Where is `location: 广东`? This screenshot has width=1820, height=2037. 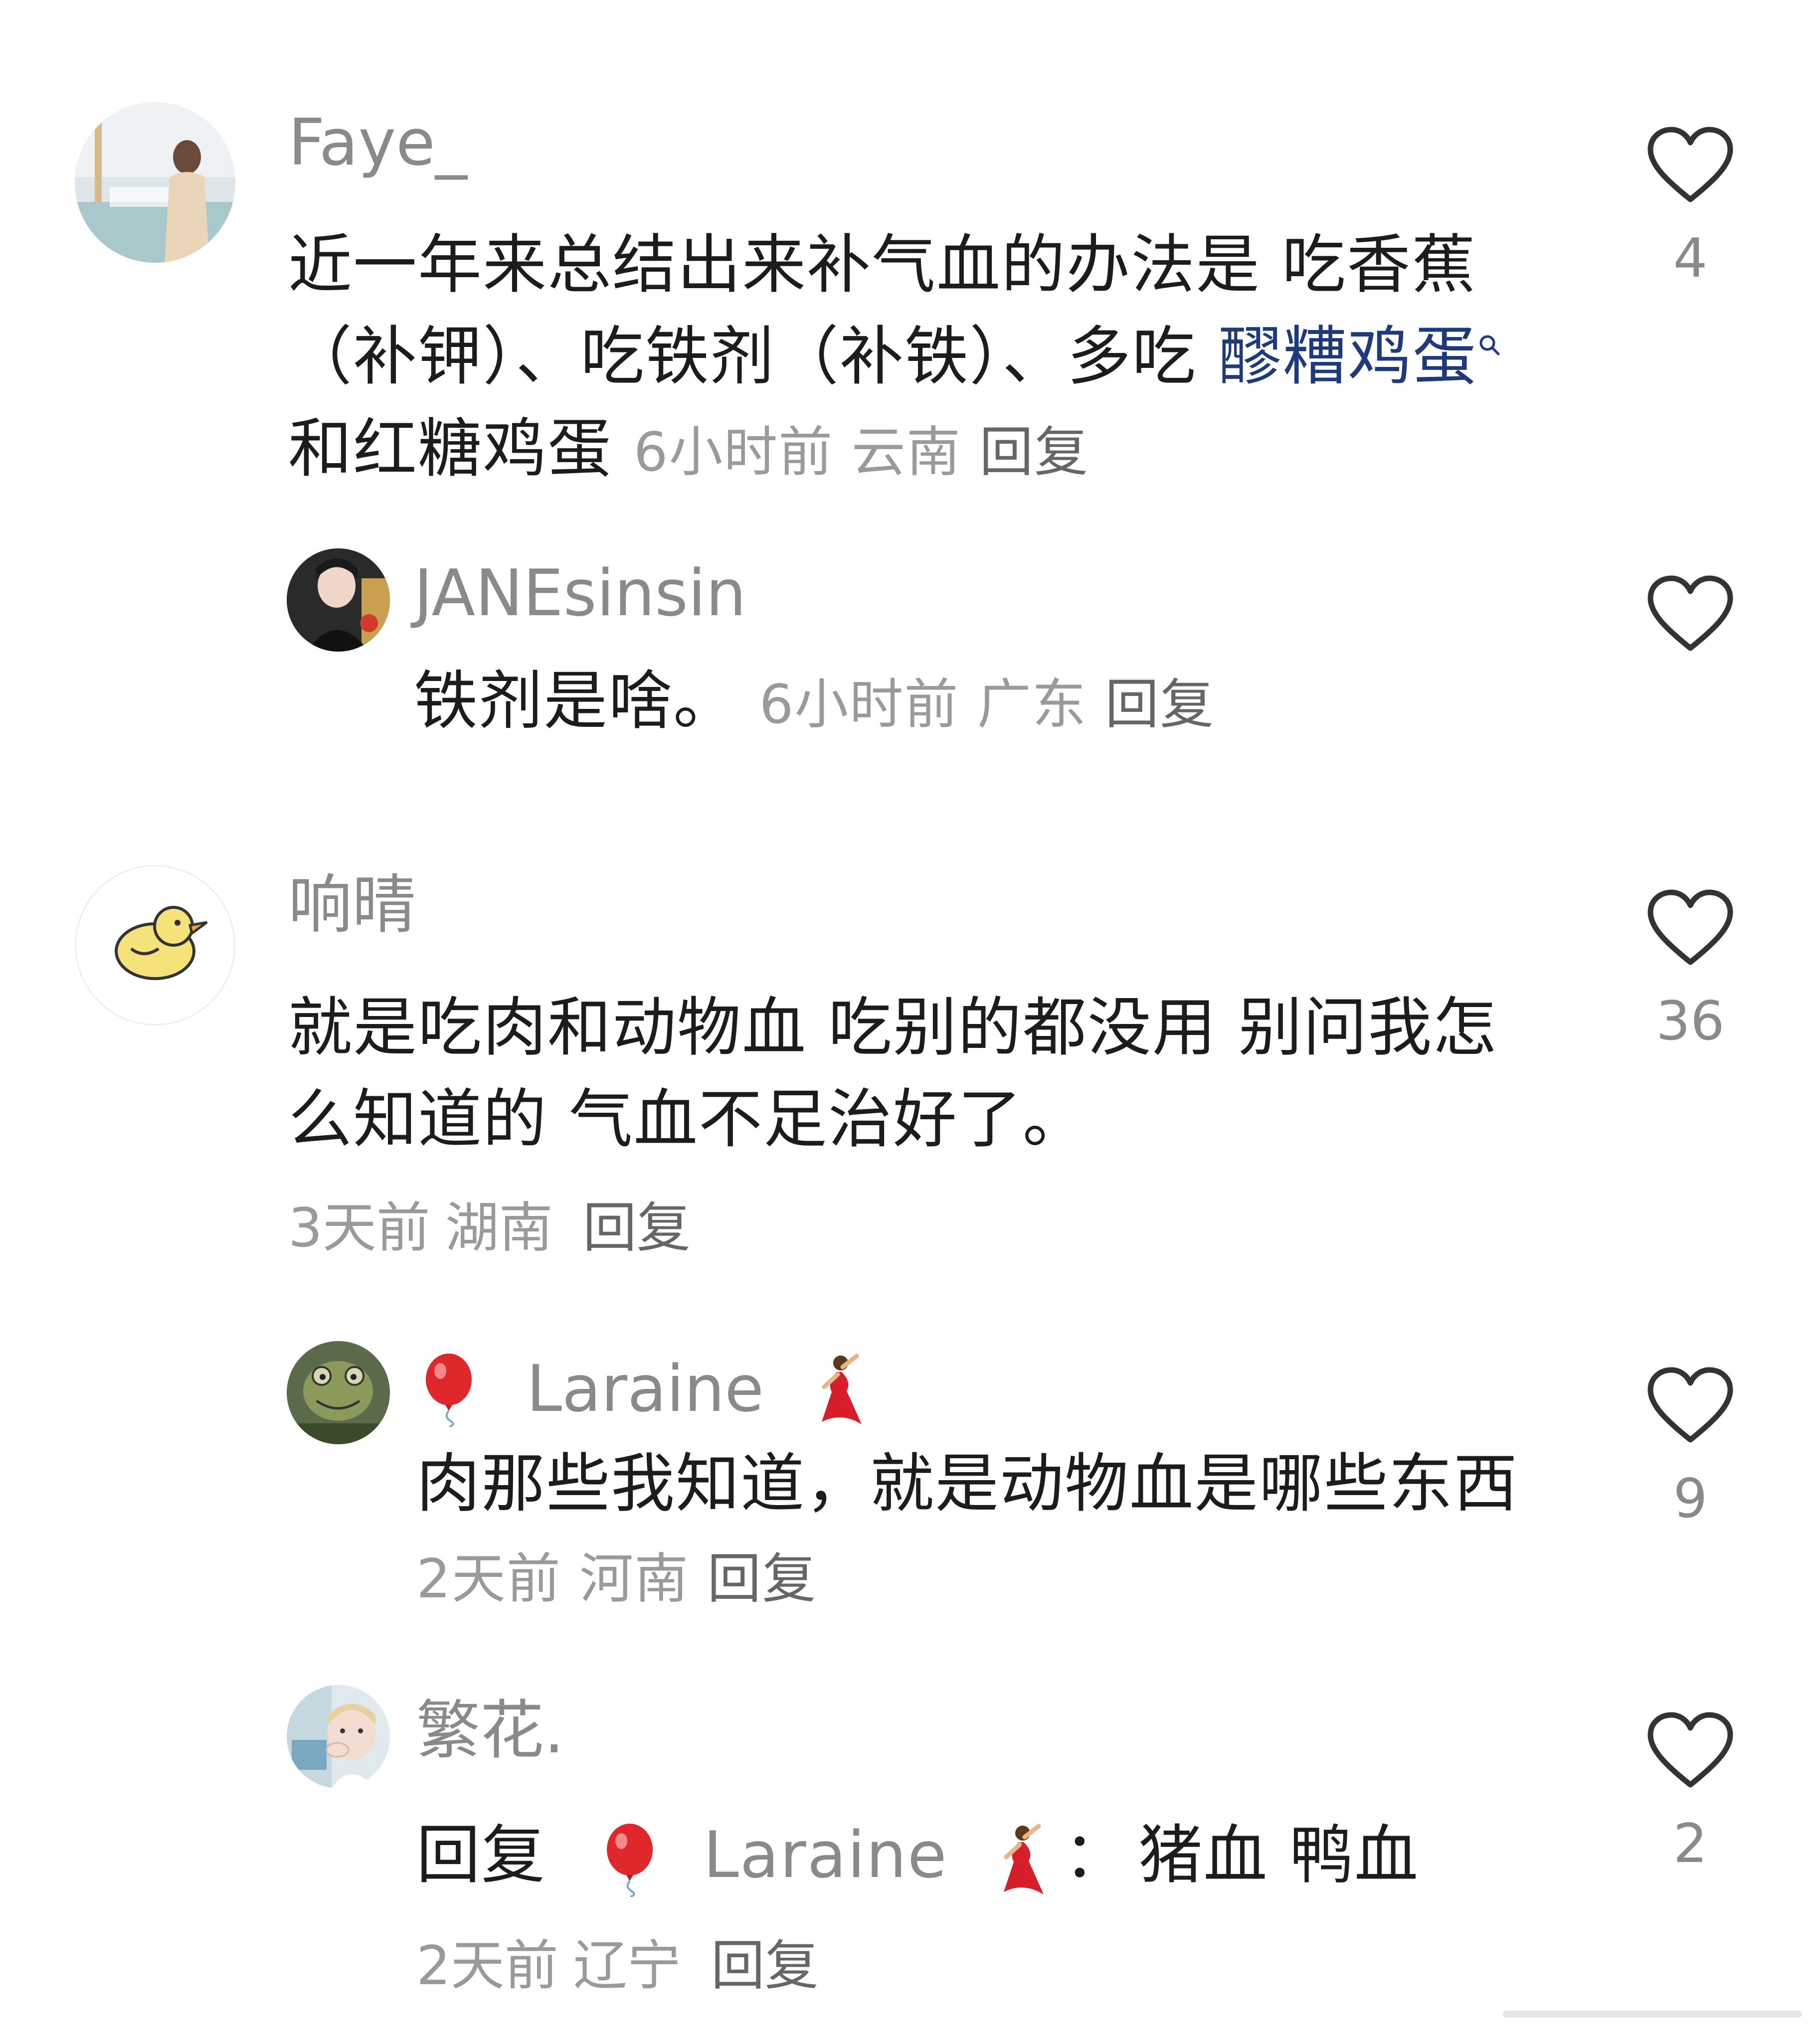
location: 广东 is located at coordinates (1032, 705).